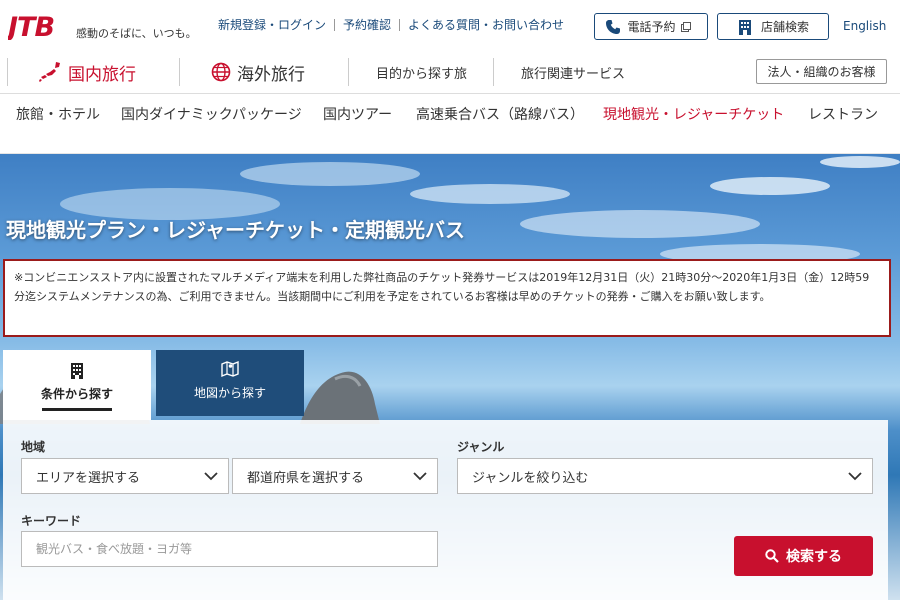 This screenshot has width=900, height=600. I want to click on active-tab-indicator, so click(77, 409).